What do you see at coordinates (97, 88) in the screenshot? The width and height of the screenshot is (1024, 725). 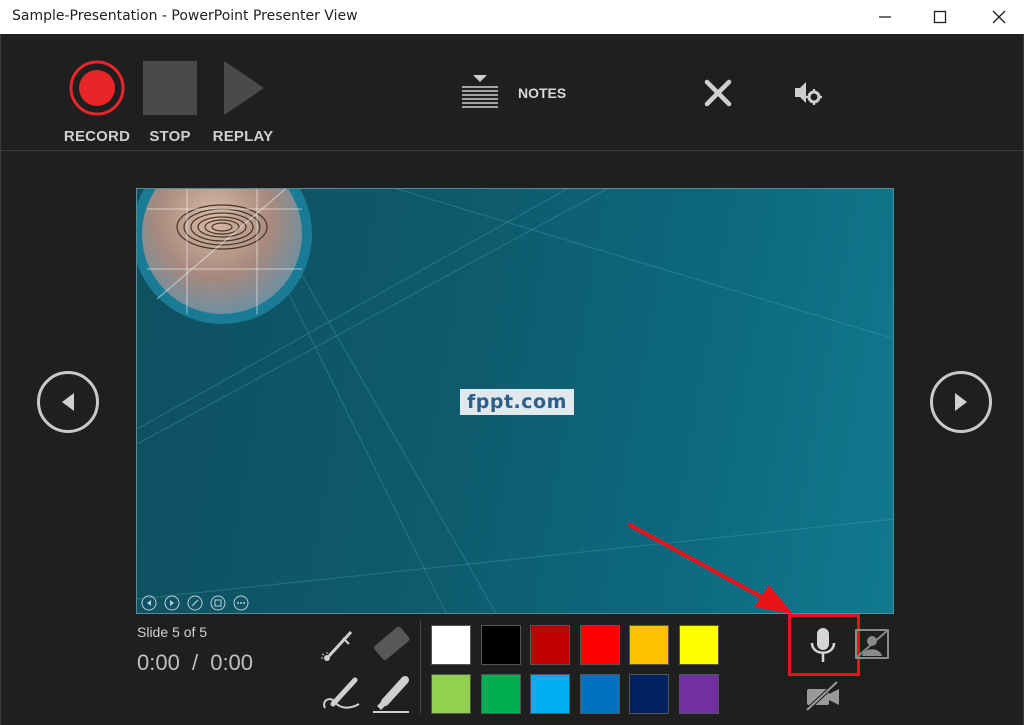 I see `record-icon` at bounding box center [97, 88].